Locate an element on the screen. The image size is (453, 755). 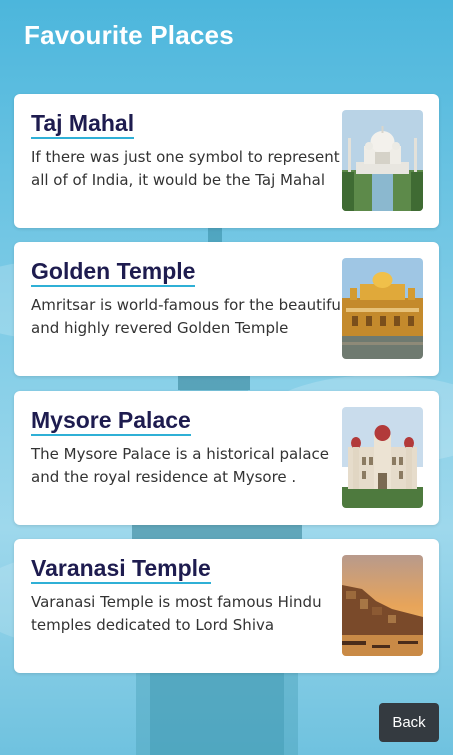
mysore-palace-image is located at coordinates (382, 457).